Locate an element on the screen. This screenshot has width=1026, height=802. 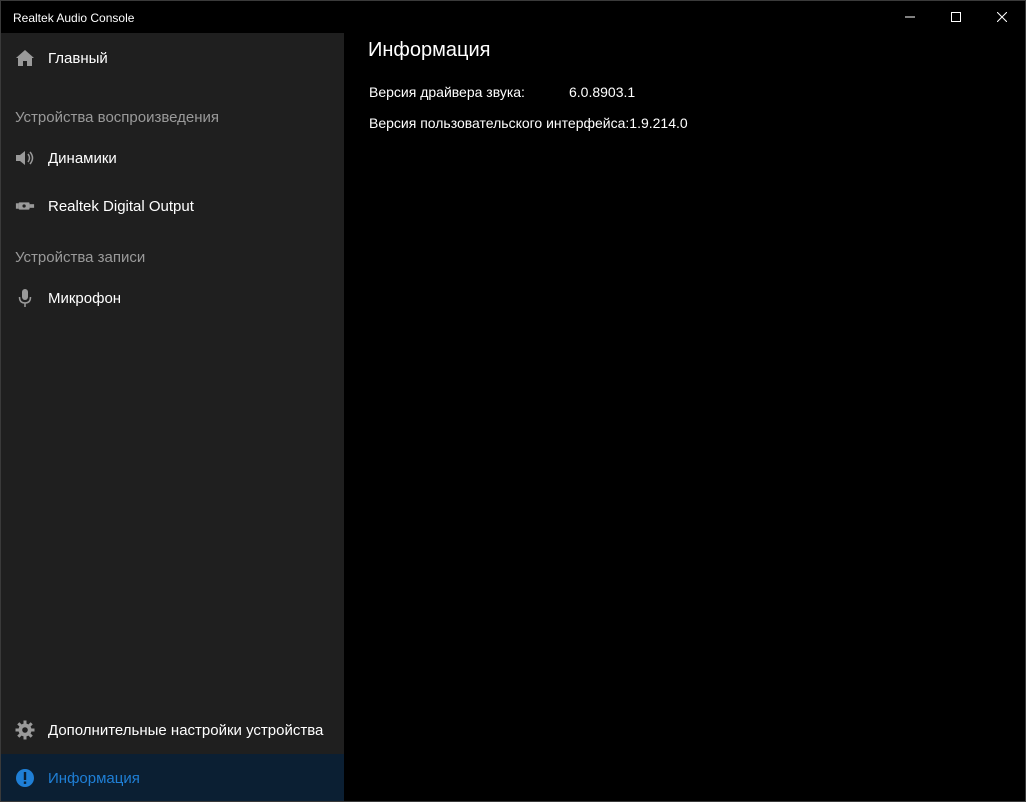
sidebar-item-digital-output: Realtek Digital Output is located at coordinates (172, 206).